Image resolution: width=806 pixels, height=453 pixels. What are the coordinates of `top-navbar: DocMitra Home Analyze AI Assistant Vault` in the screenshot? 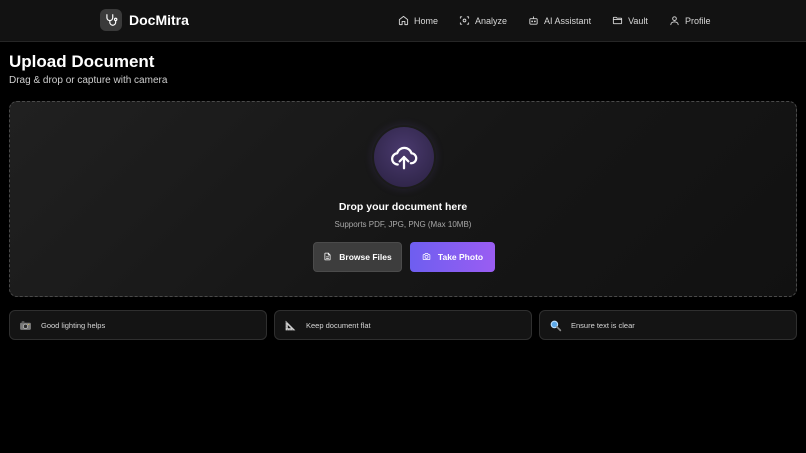 It's located at (403, 21).